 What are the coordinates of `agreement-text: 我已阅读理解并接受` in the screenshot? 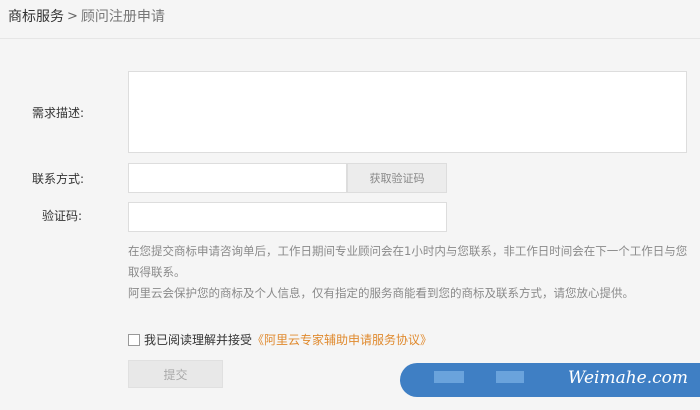 It's located at (198, 340).